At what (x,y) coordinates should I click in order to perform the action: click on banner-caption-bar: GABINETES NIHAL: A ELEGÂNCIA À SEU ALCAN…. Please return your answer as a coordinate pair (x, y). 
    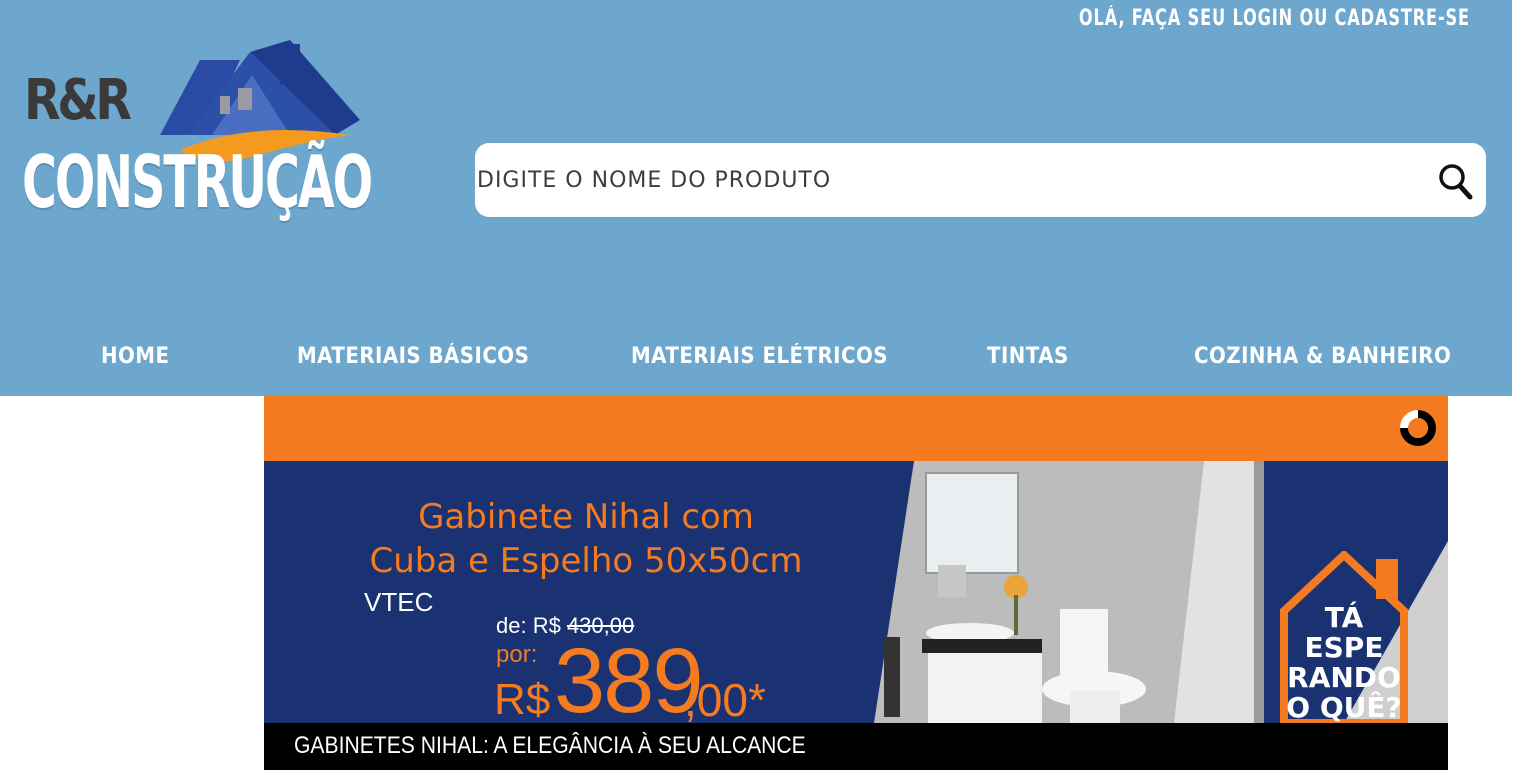
    Looking at the image, I should click on (856, 746).